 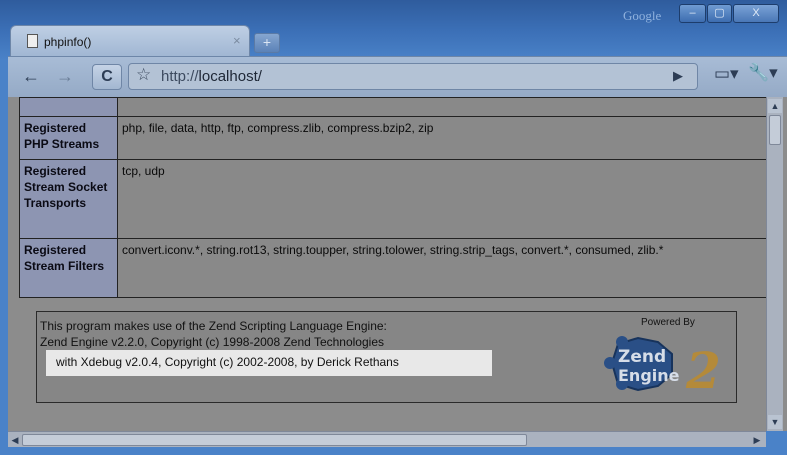 I want to click on star-icon: ☆, so click(x=143, y=75).